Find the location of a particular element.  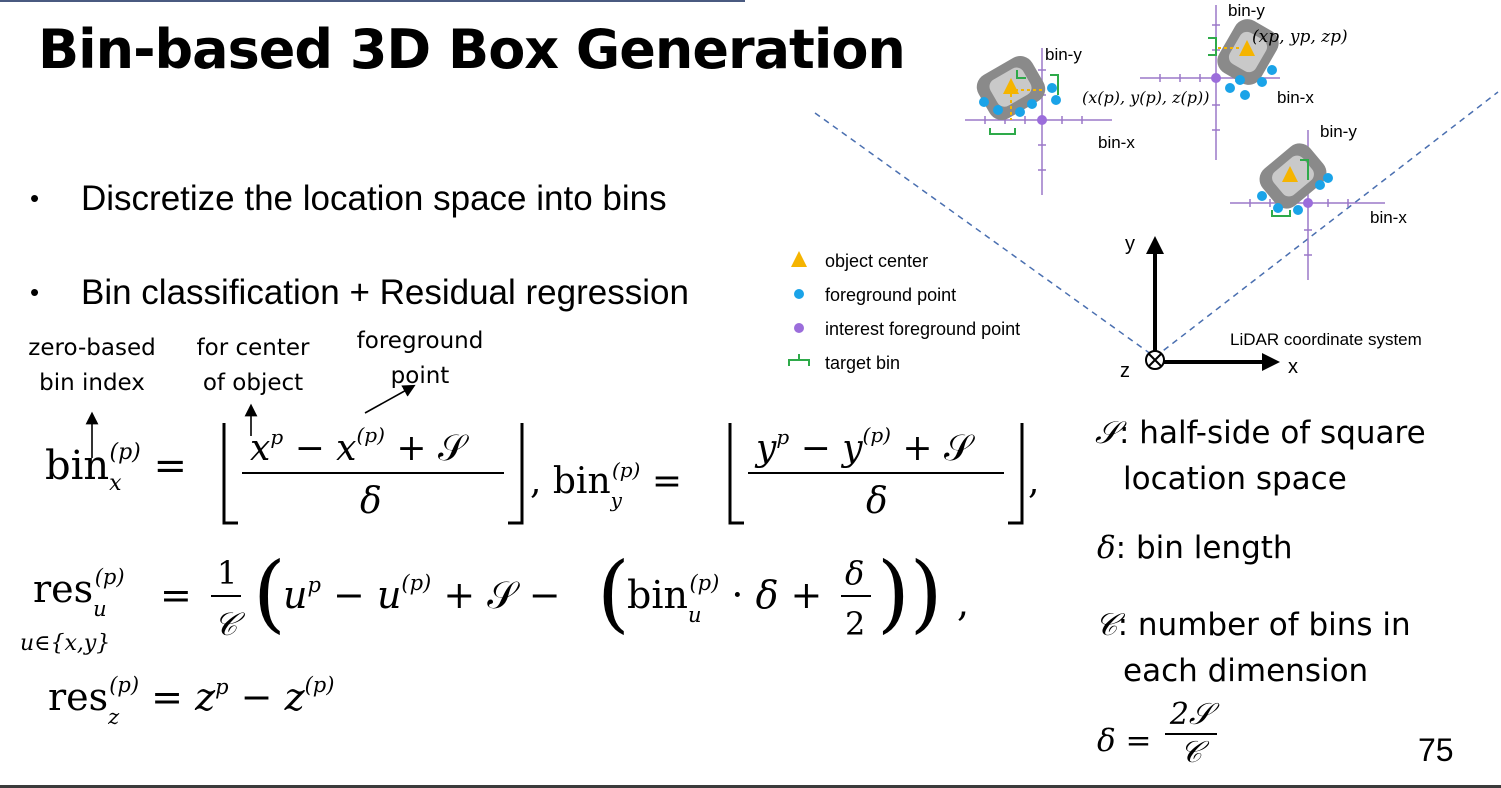

coord-system-label: LiDAR coordinate system is located at coordinates (1326, 339).